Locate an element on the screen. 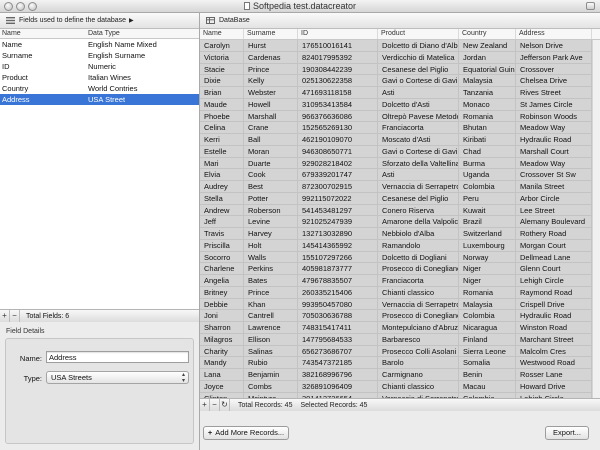 This screenshot has height=450, width=600. cell-country: Macau is located at coordinates (487, 386).